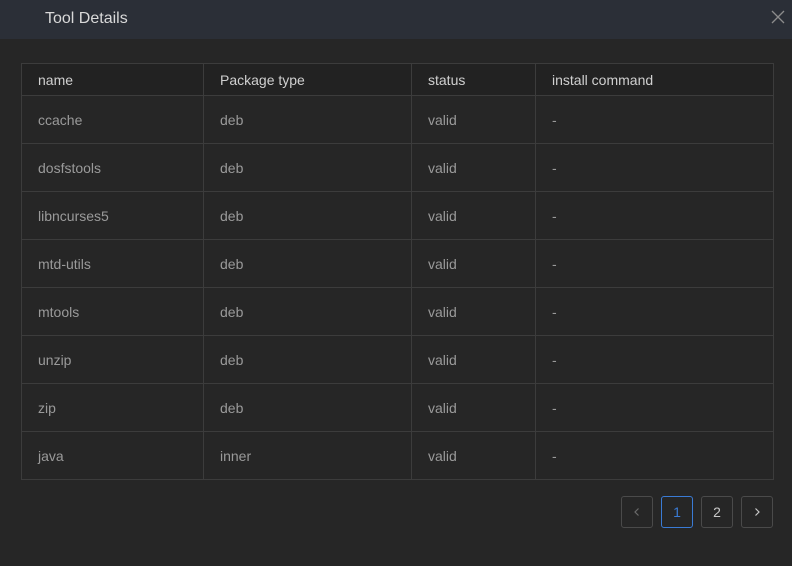  I want to click on table-header-row: name Package type status install command, so click(397, 79).